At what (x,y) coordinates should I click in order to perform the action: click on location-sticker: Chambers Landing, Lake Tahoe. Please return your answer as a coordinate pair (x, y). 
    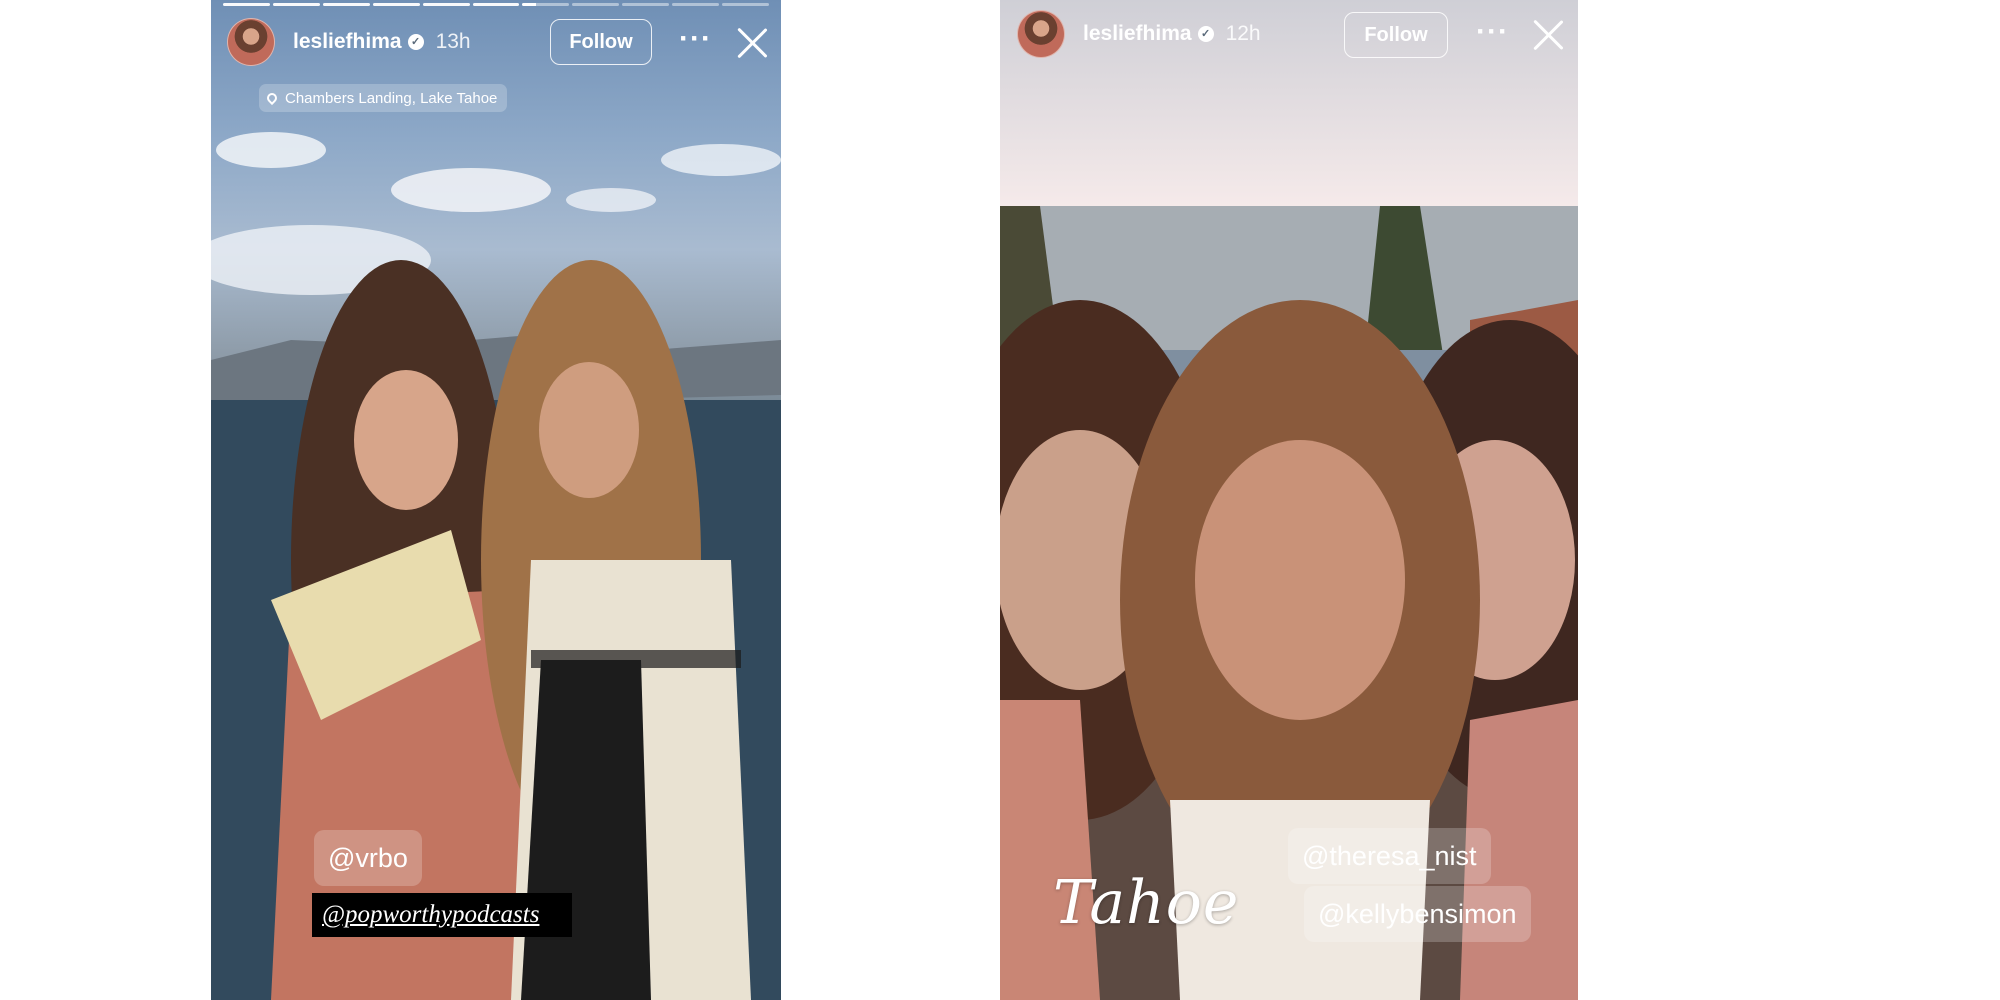
    Looking at the image, I should click on (383, 98).